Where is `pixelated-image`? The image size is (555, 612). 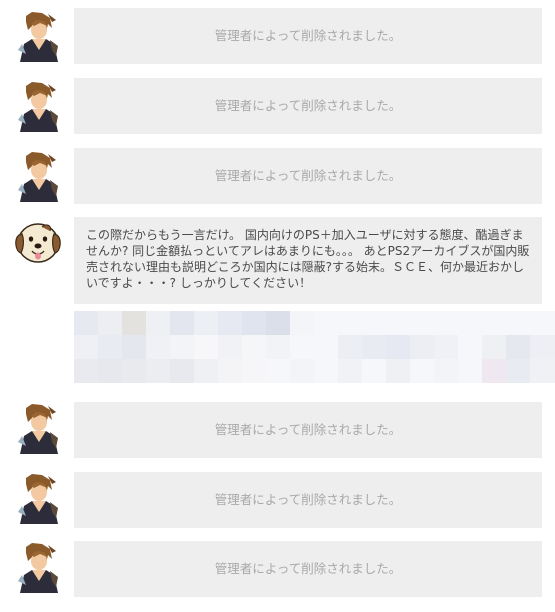 pixelated-image is located at coordinates (314, 347).